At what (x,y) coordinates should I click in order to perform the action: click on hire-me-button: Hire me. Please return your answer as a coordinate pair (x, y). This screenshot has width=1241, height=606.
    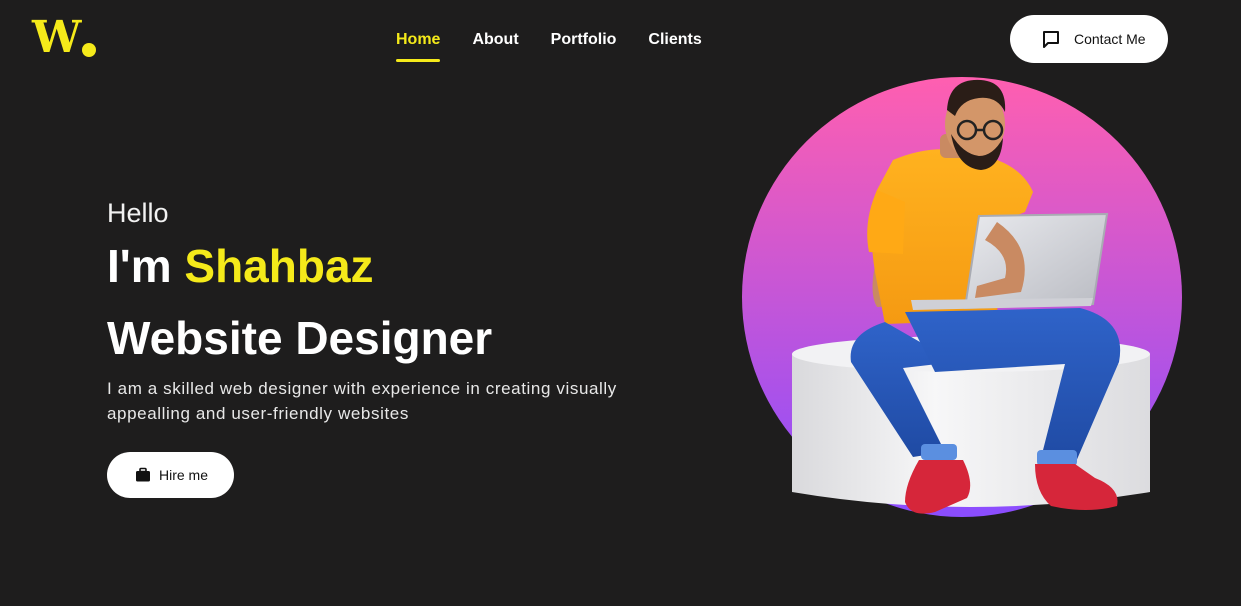
    Looking at the image, I should click on (170, 475).